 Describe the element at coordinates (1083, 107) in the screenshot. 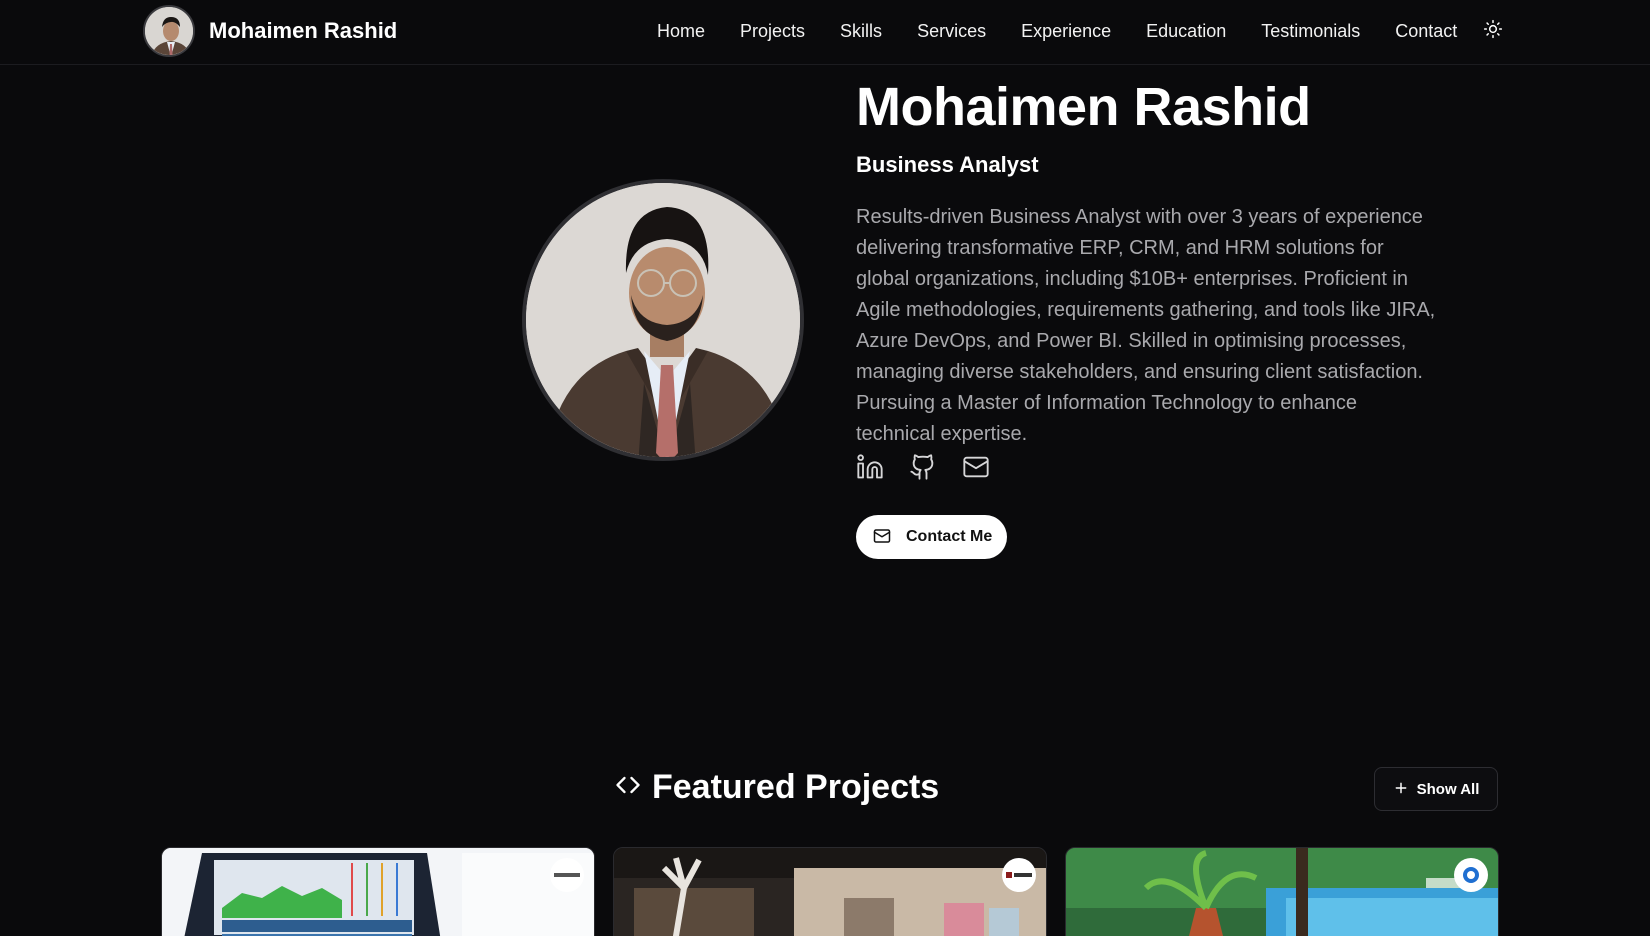

I see `hero-name: Mohaimen Rashid` at that location.